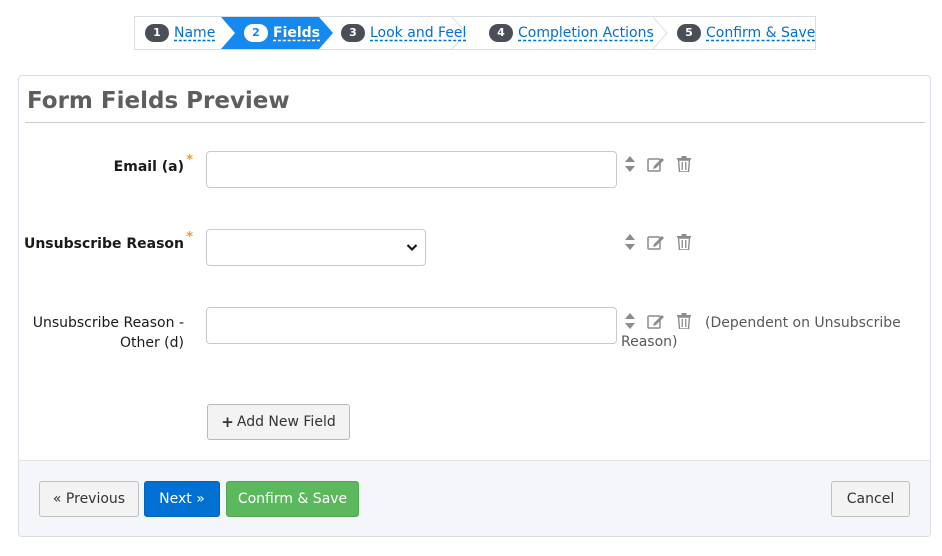  I want to click on previous-button: « Previous, so click(89, 499).